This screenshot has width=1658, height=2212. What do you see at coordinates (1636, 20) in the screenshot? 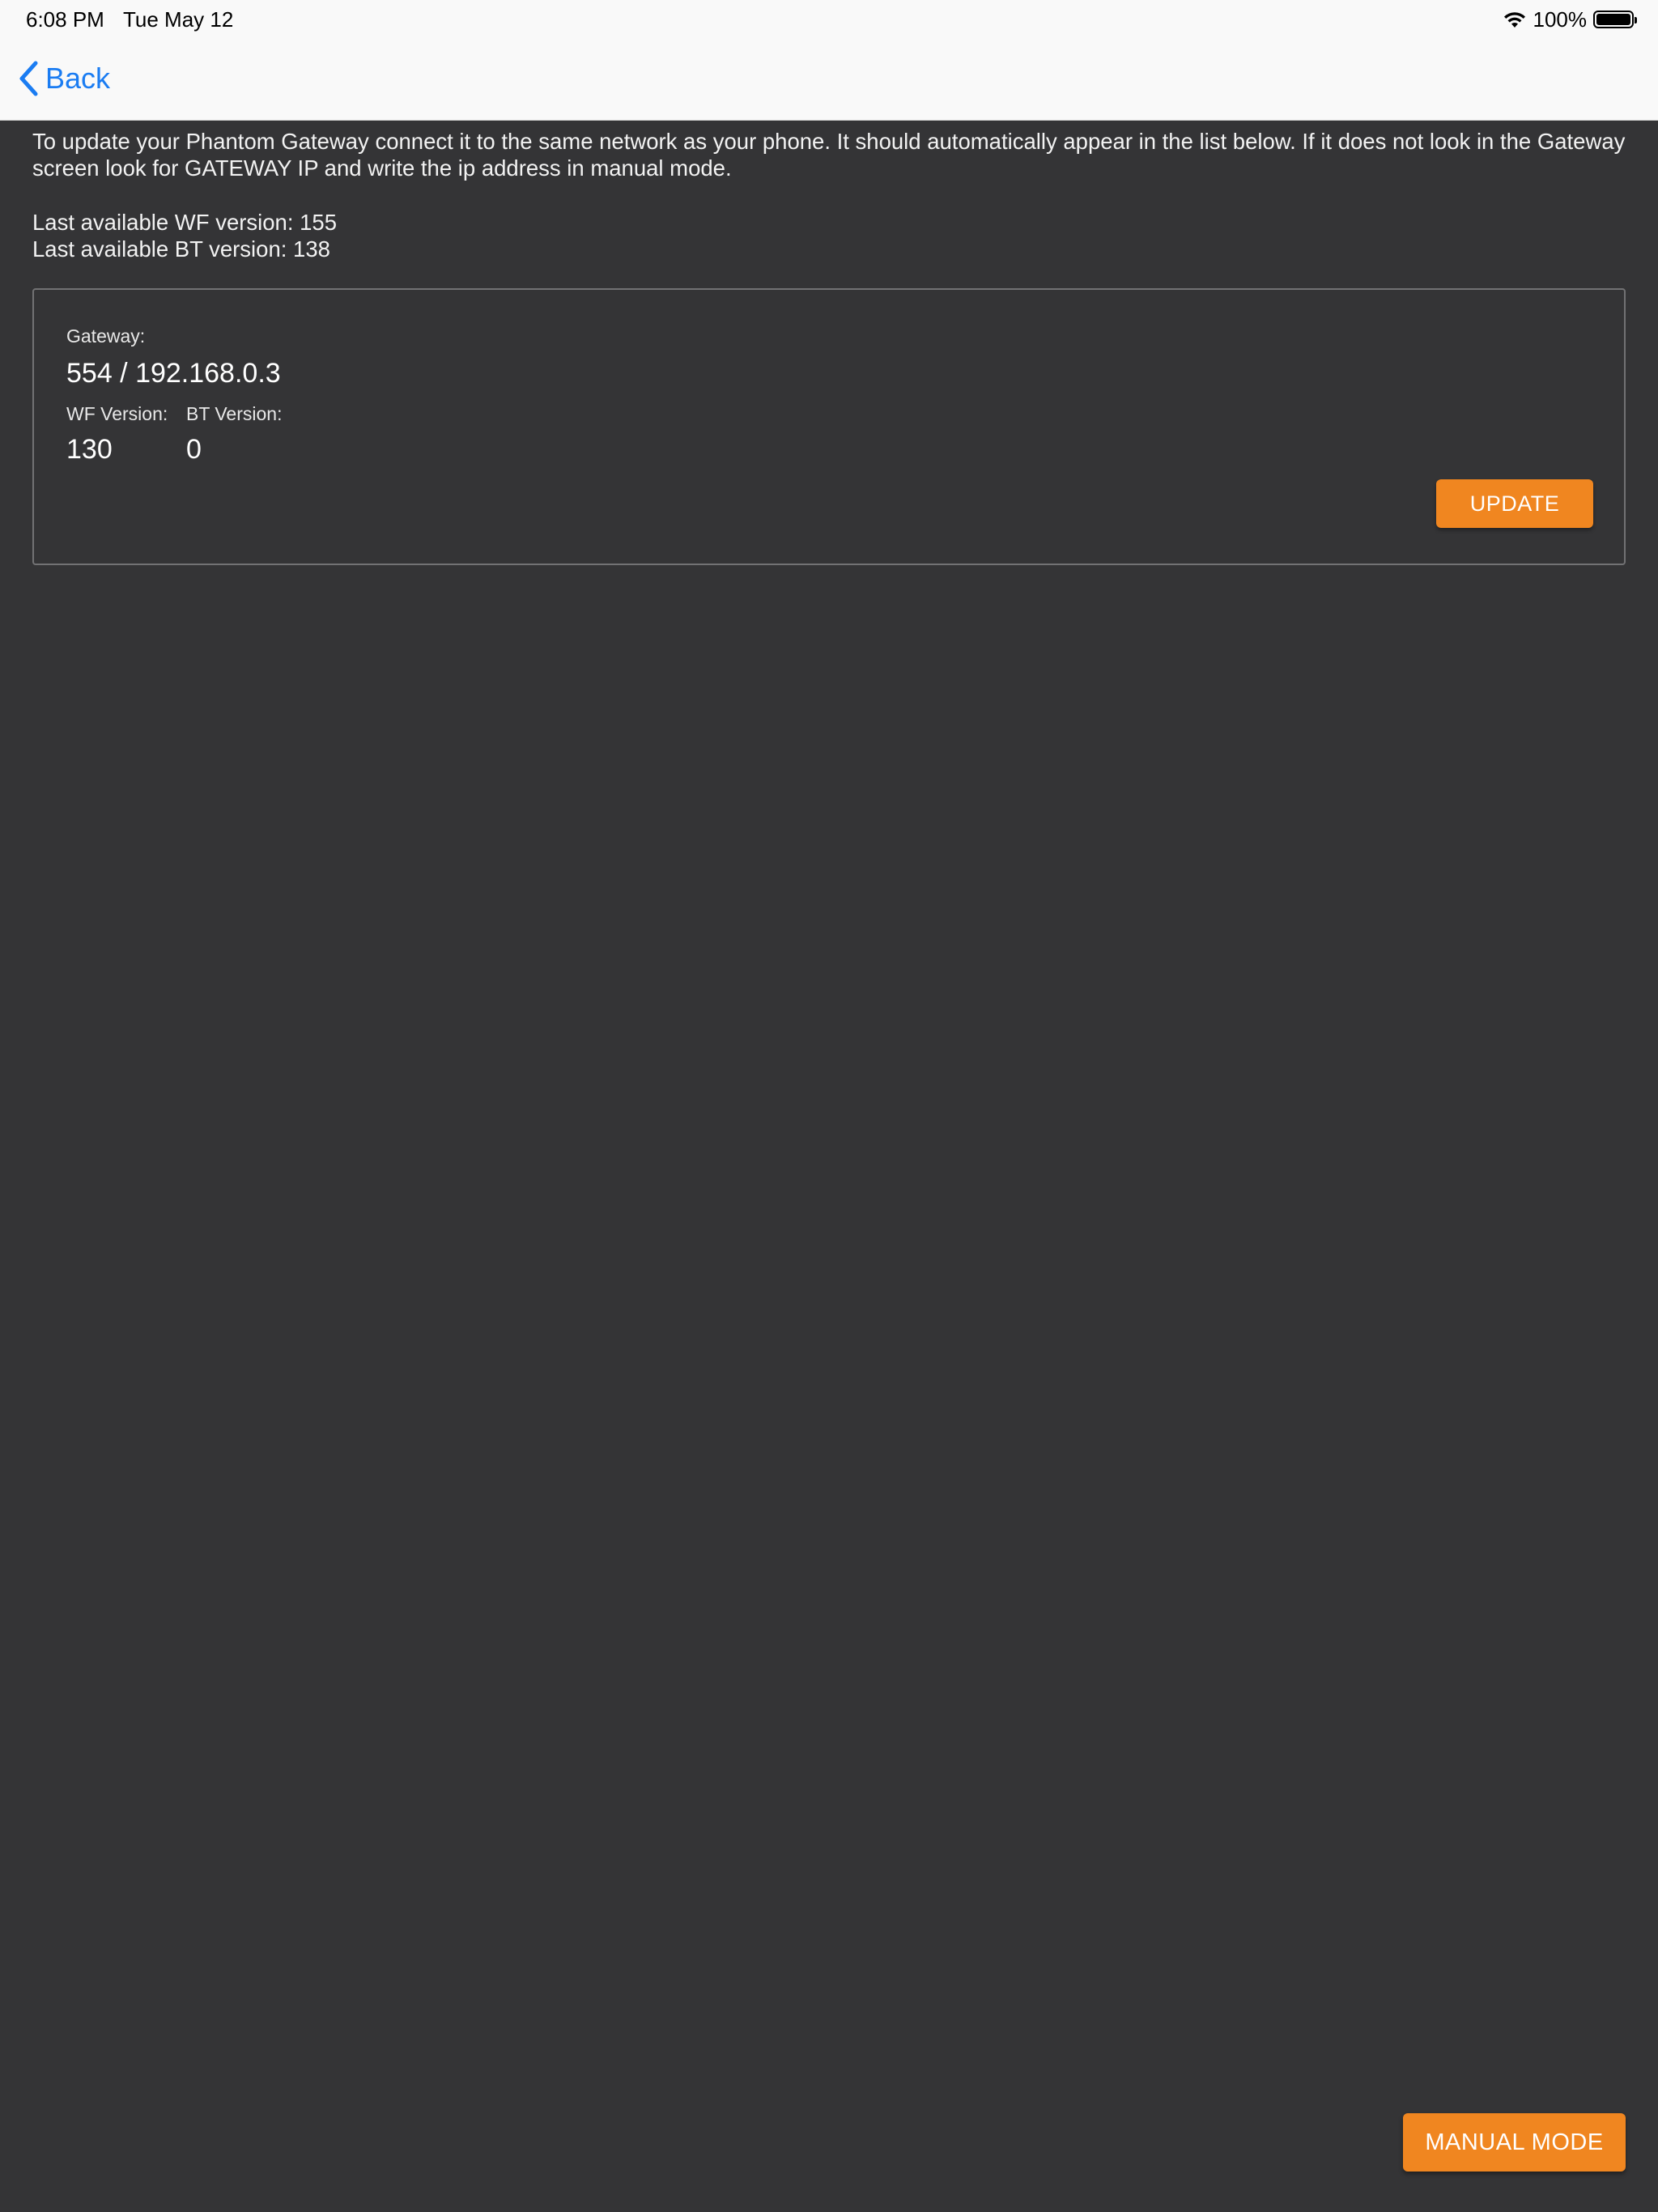
I see `battery-nub` at bounding box center [1636, 20].